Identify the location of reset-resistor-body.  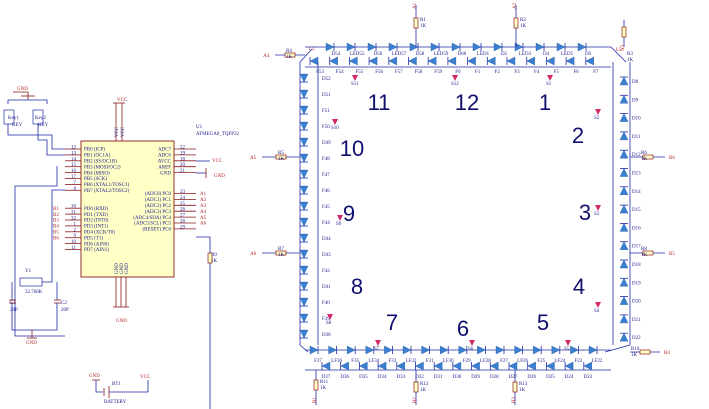
(210, 258).